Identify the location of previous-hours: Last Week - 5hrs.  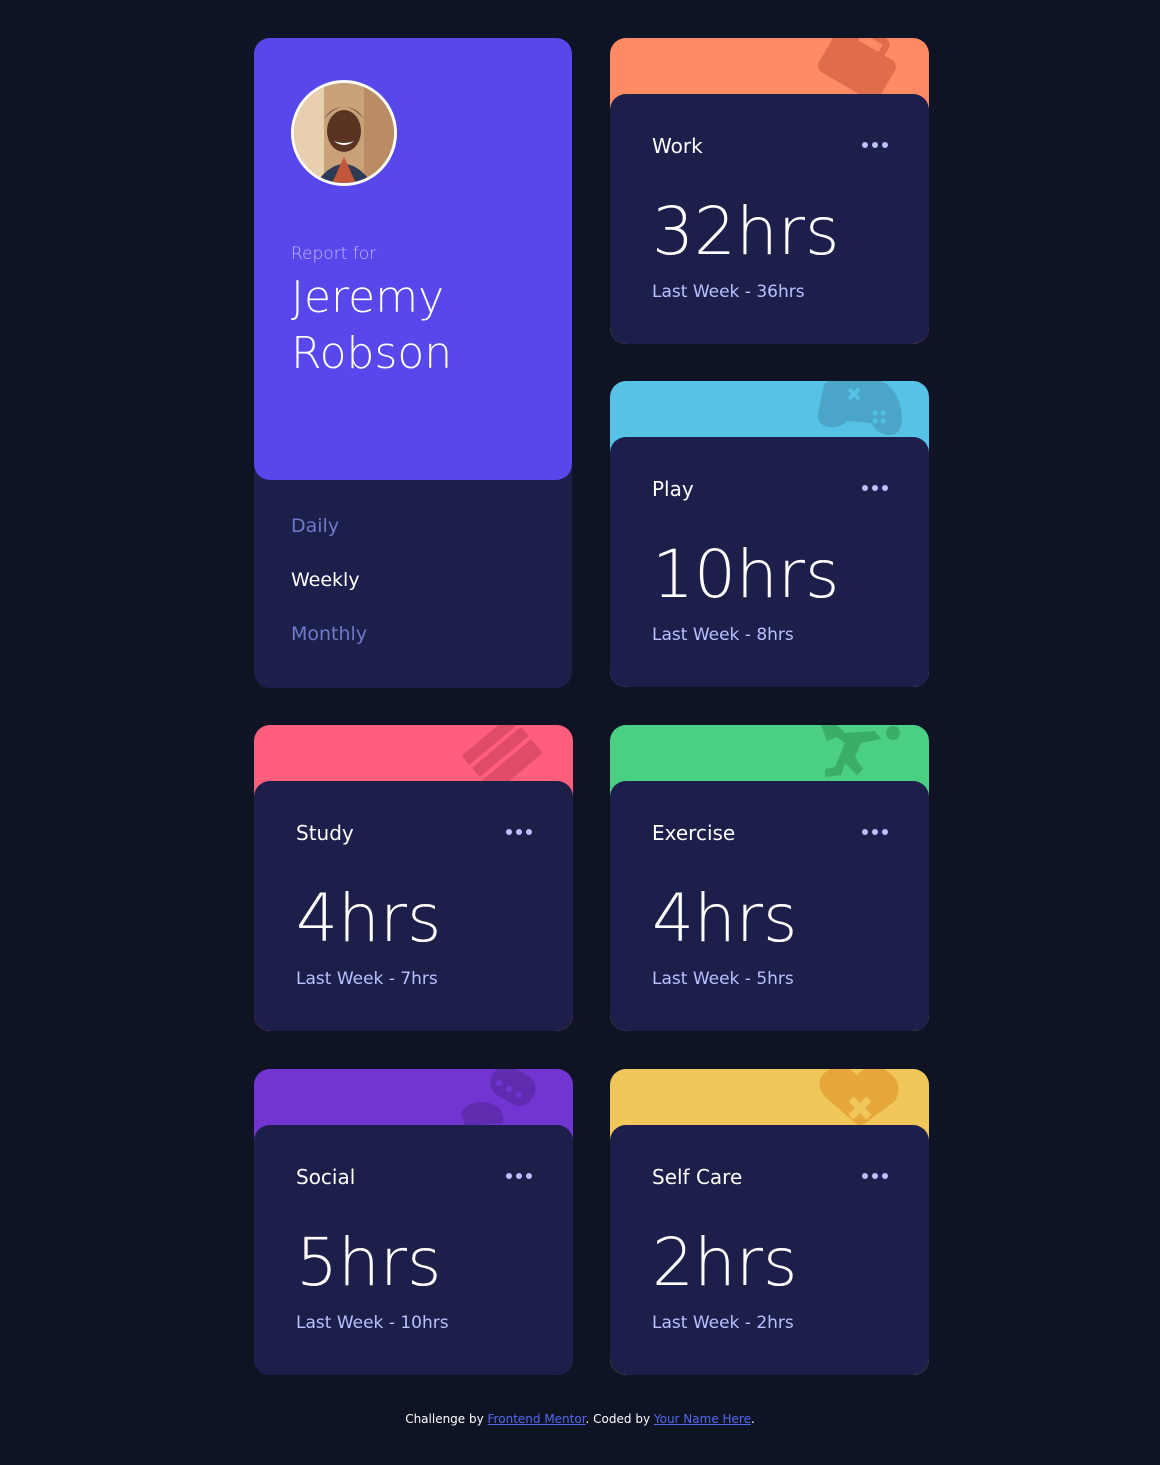
(723, 979).